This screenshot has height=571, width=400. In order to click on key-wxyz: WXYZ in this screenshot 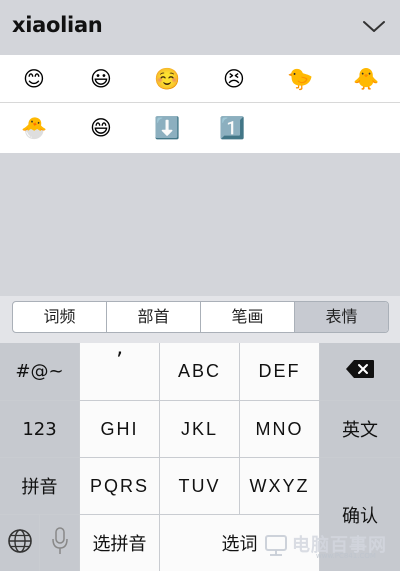, I will do `click(280, 486)`.